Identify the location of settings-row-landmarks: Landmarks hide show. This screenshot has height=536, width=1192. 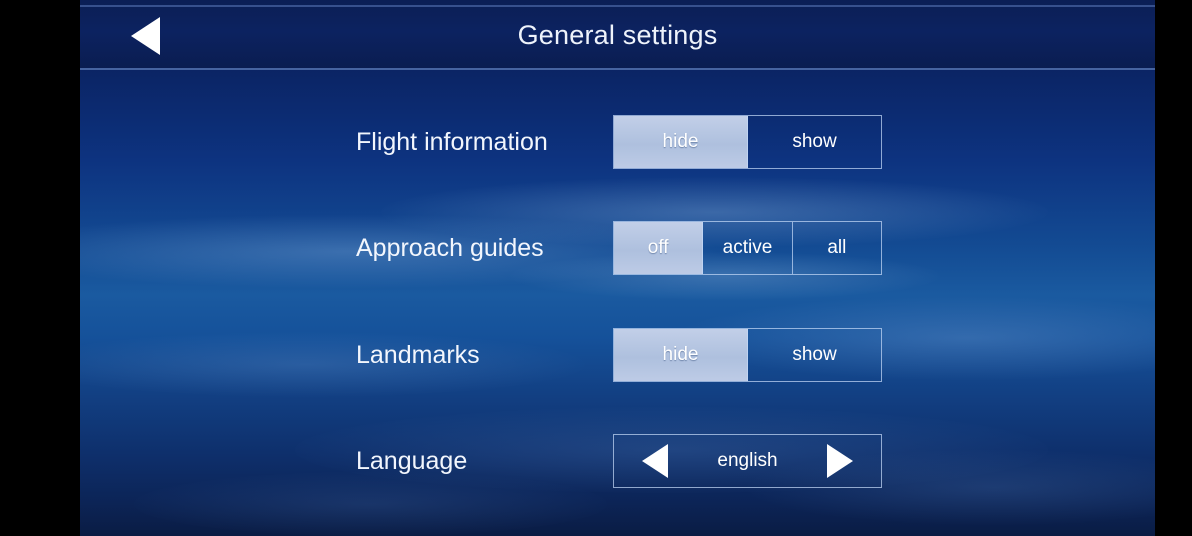
(617, 355).